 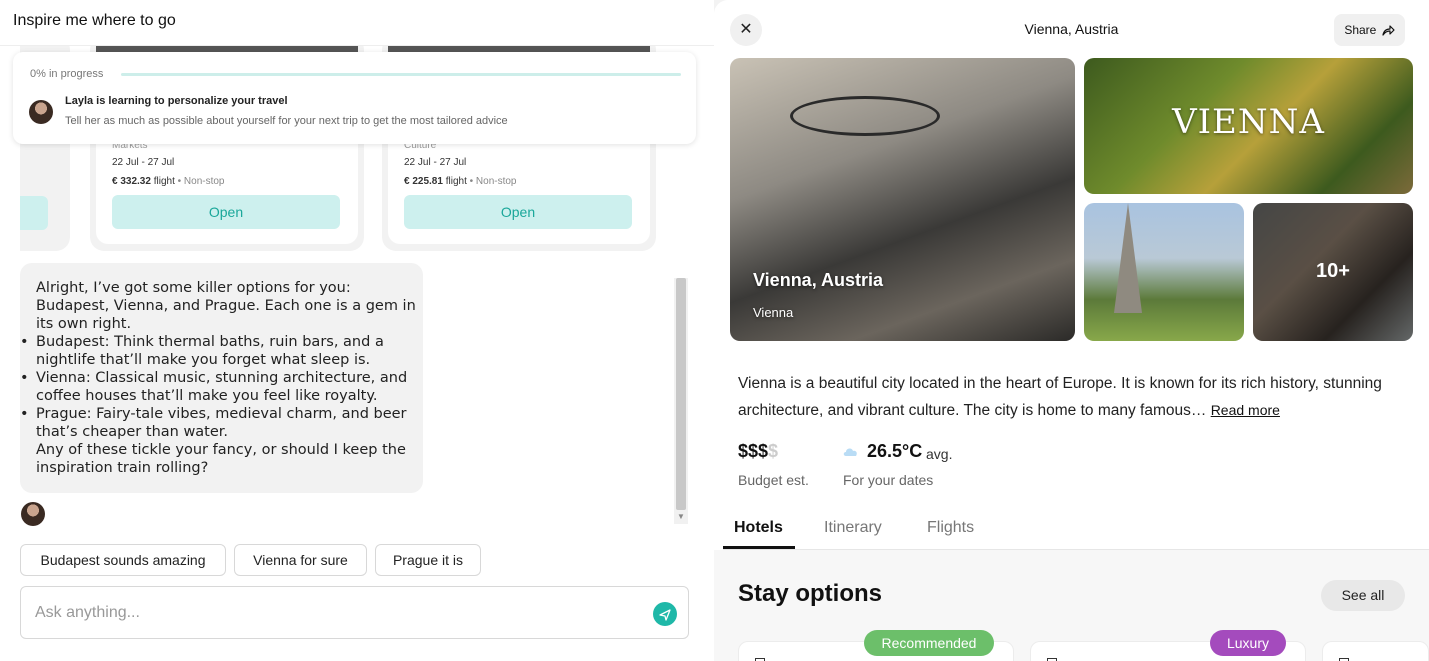 I want to click on close-icon: ✕, so click(x=746, y=29).